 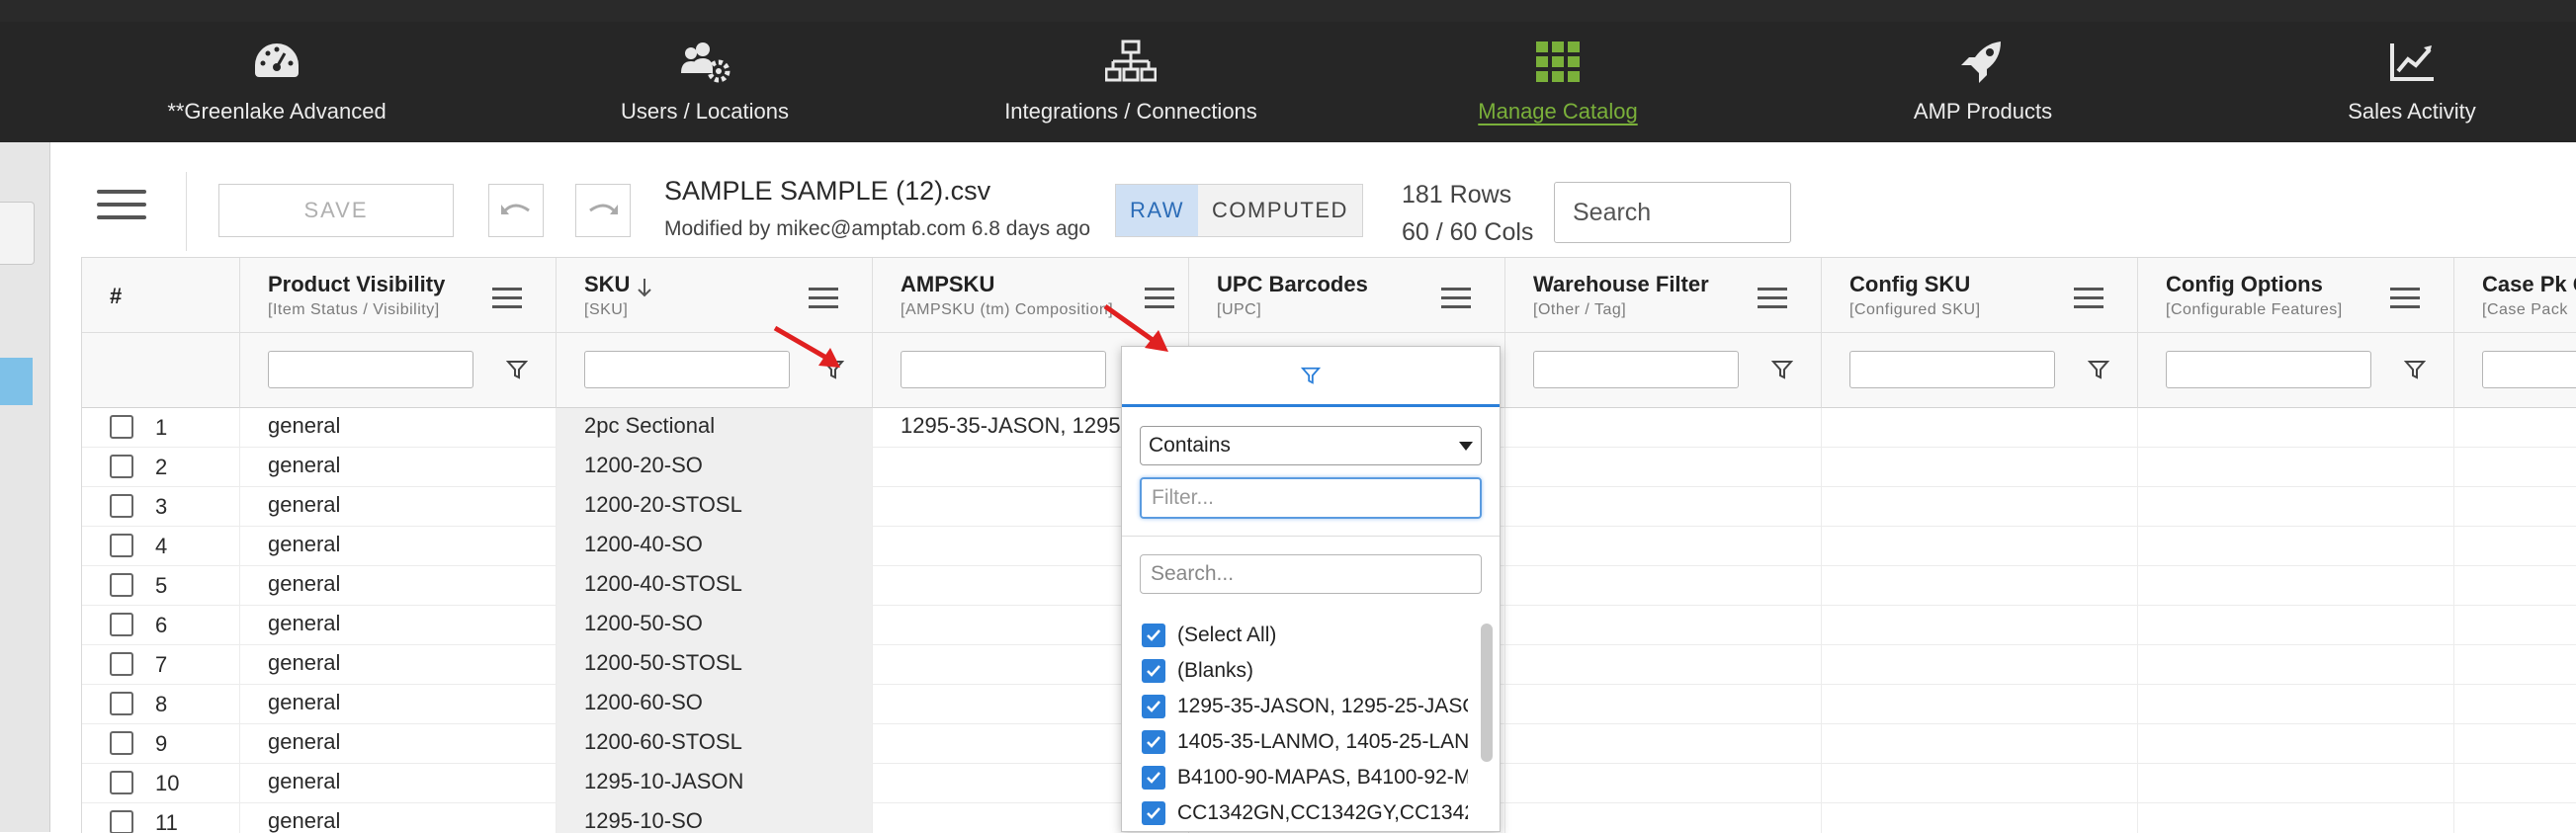 What do you see at coordinates (704, 82) in the screenshot?
I see `nav-item-users-locations: Users / Locations` at bounding box center [704, 82].